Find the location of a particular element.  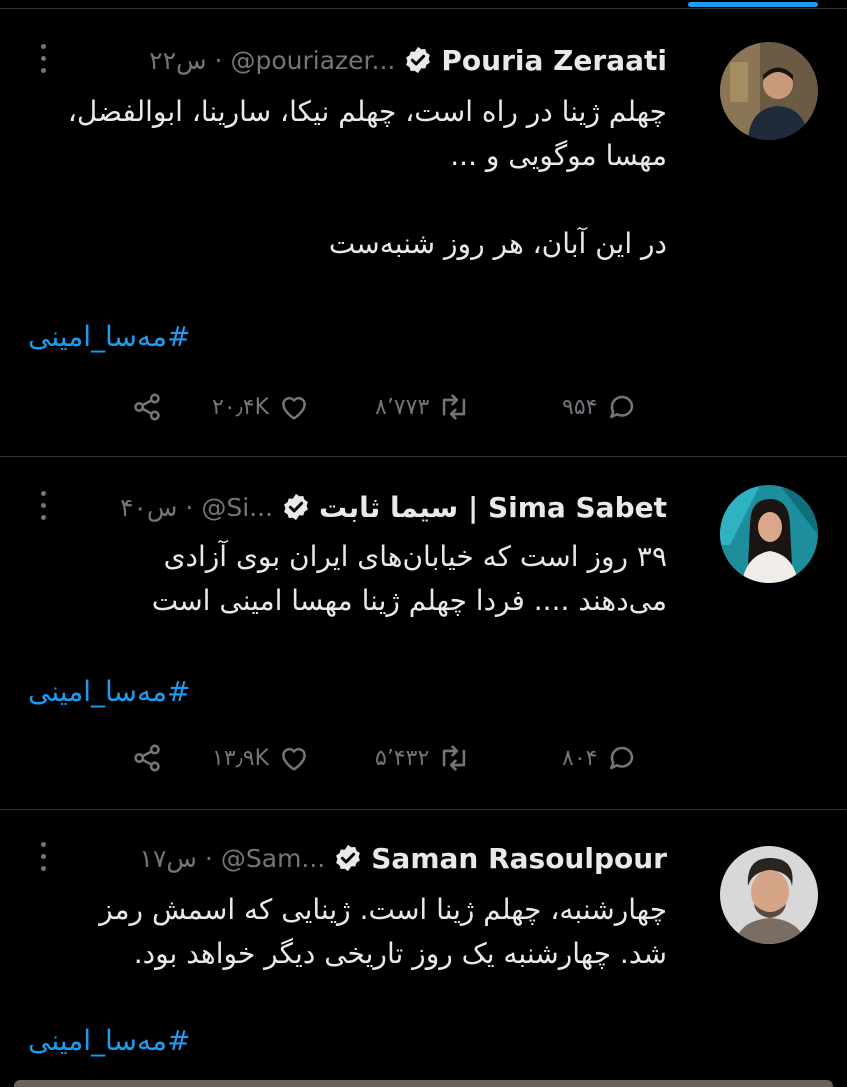

retweet-count: ۸٬۷۷۳ is located at coordinates (402, 407).